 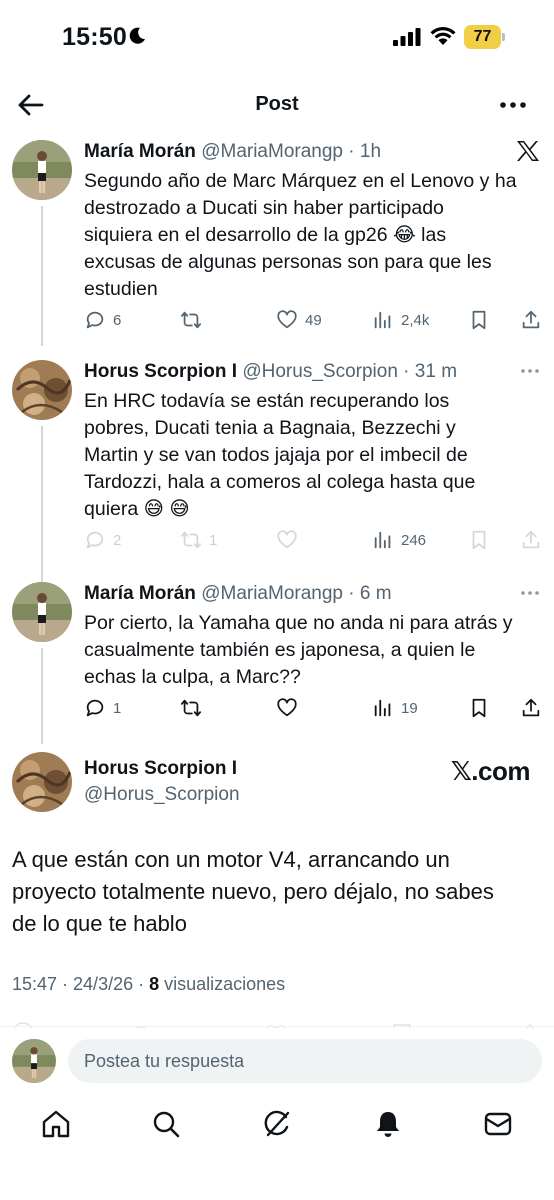 I want to click on tweet-timestamp: 15:47 · 24/3/26 ·, so click(x=81, y=984).